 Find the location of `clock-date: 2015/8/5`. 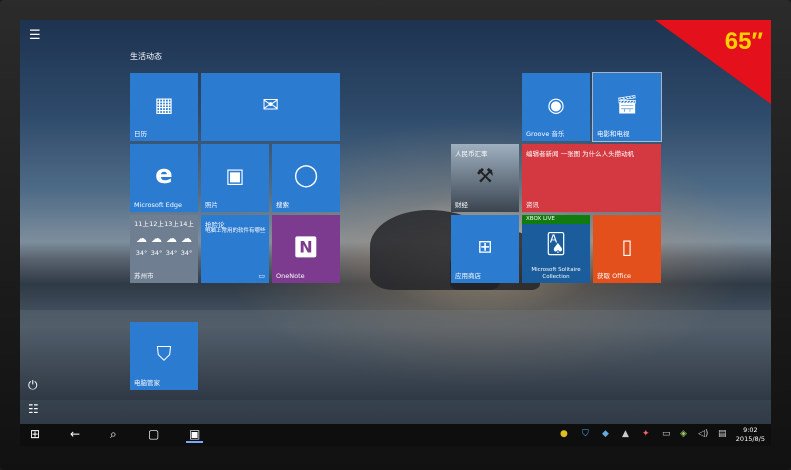

clock-date: 2015/8/5 is located at coordinates (750, 439).